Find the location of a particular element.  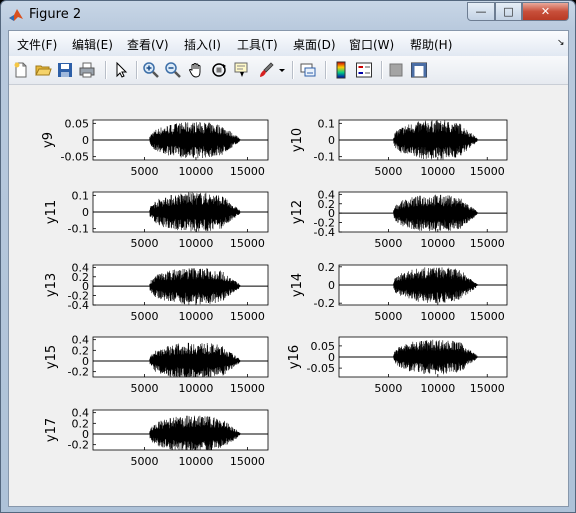

open-file-icon is located at coordinates (43, 70).